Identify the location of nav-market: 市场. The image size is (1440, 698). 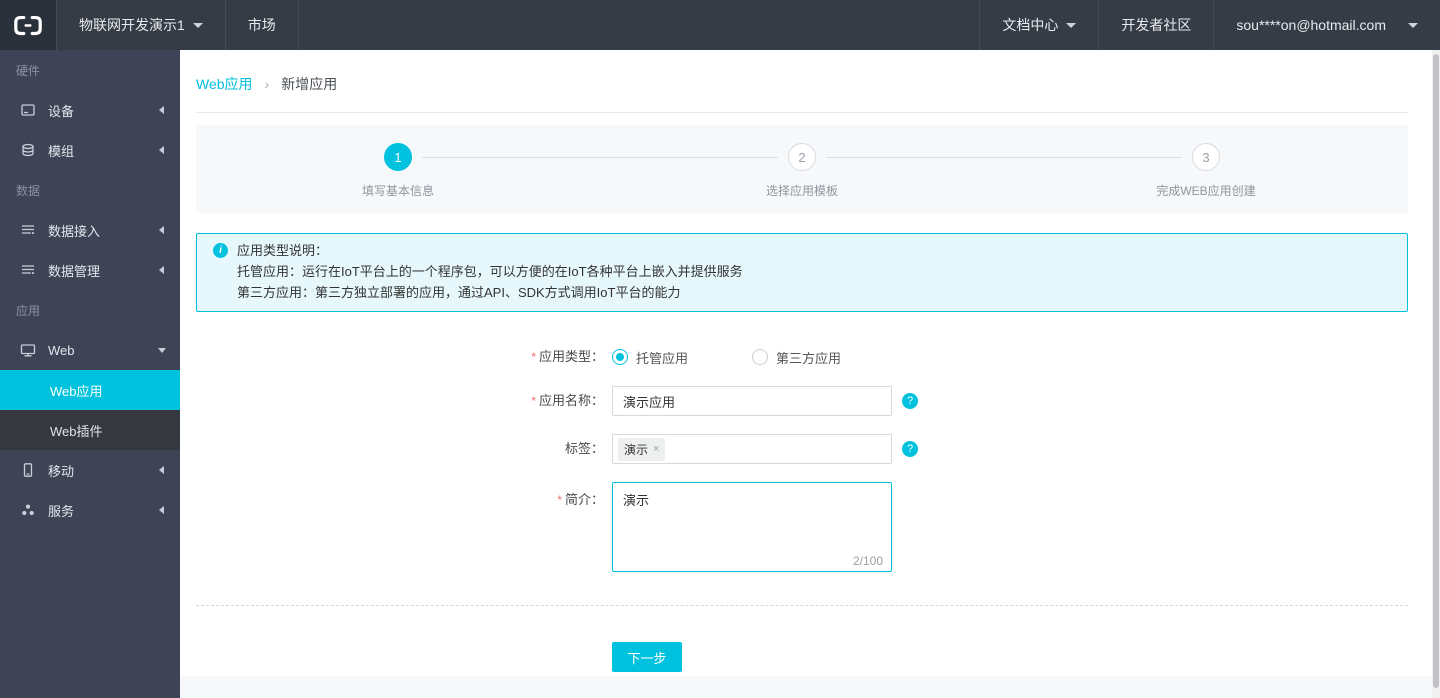
(262, 25).